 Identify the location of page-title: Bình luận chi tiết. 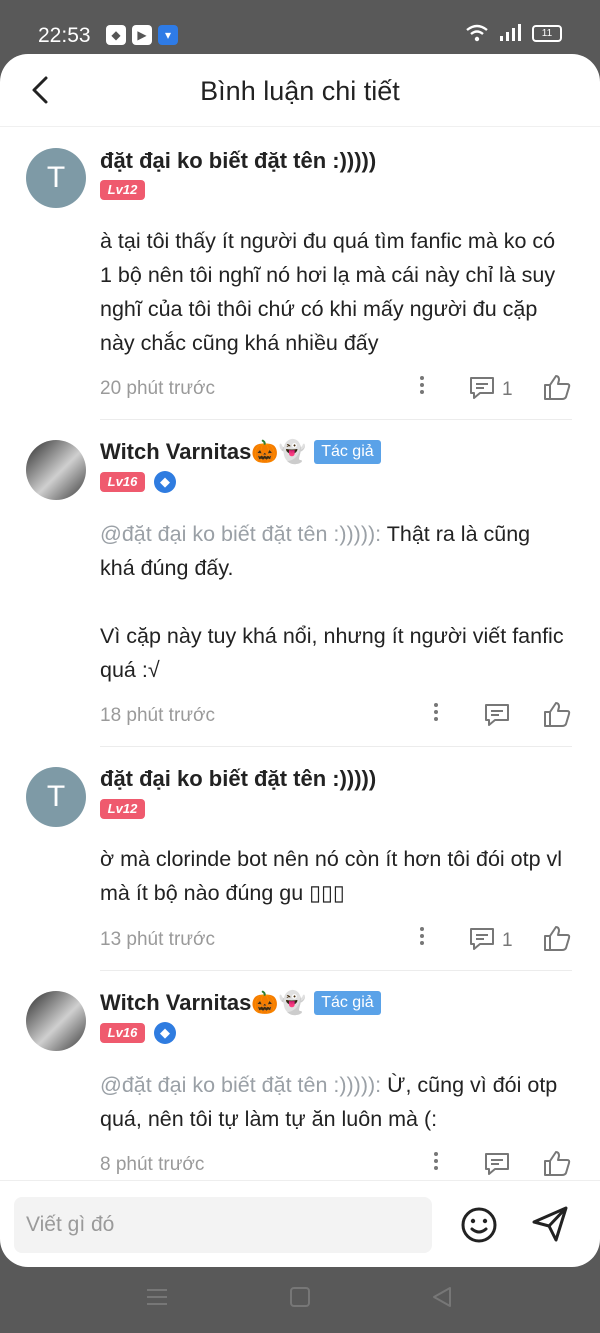
(300, 91).